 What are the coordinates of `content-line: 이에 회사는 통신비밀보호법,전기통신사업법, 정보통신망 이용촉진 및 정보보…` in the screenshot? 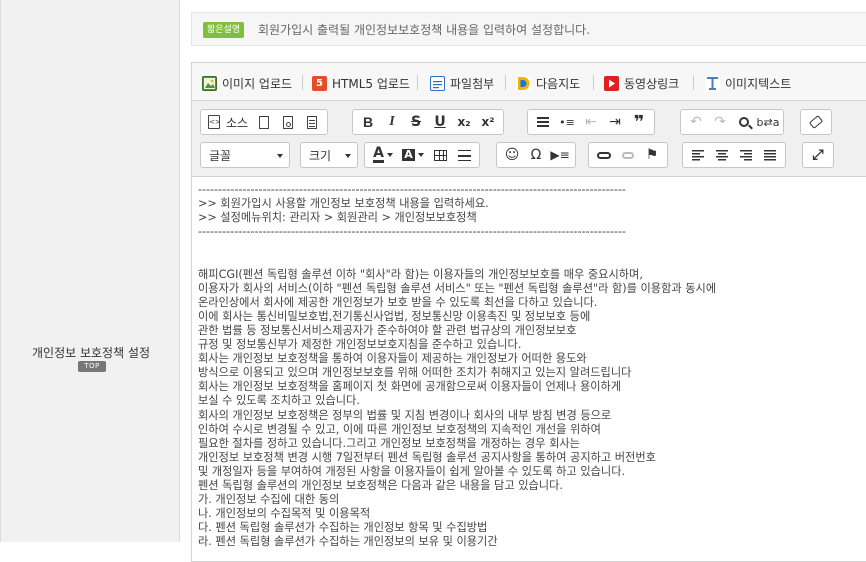 It's located at (394, 316).